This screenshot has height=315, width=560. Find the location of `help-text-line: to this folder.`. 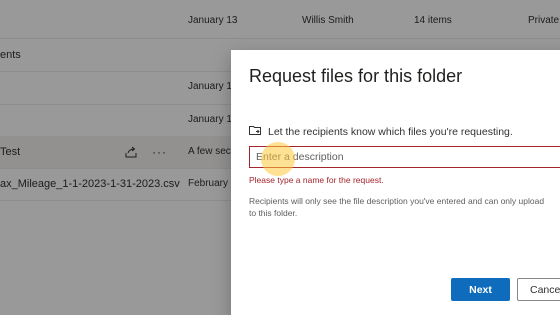

help-text-line: to this folder. is located at coordinates (273, 213).